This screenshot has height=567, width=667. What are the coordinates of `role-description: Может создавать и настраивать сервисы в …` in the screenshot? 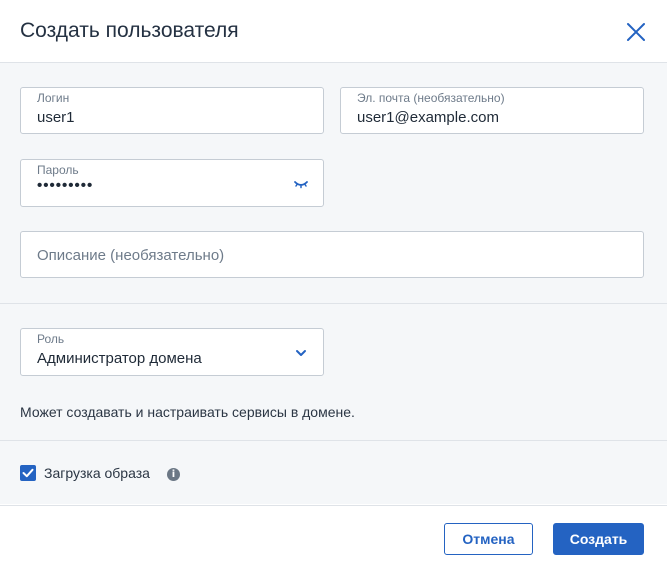 It's located at (187, 412).